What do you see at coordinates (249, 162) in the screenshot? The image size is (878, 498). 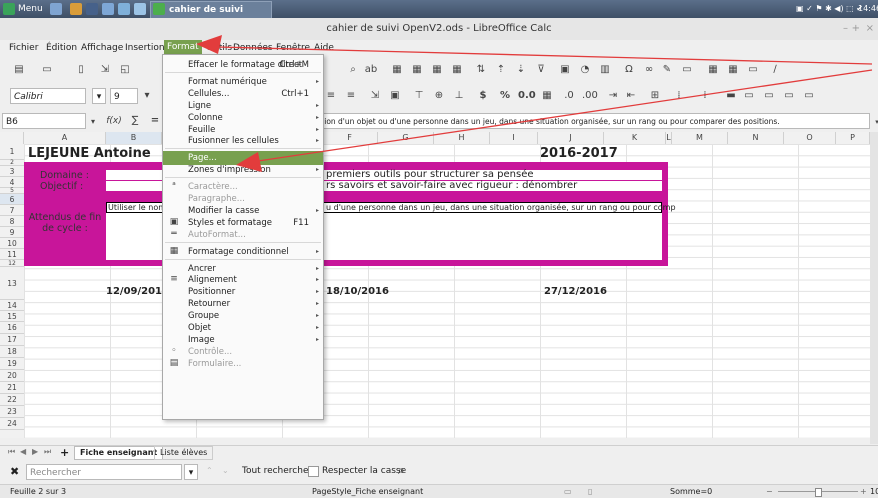 I see `arrow-head-page` at bounding box center [249, 162].